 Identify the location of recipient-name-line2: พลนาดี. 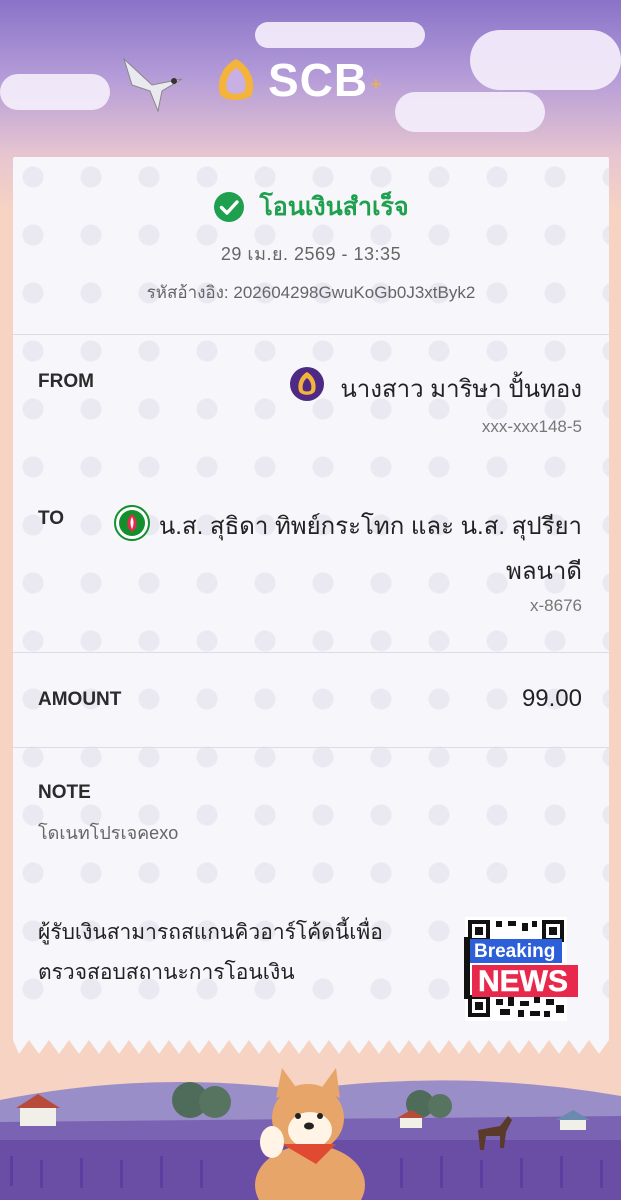
(544, 571).